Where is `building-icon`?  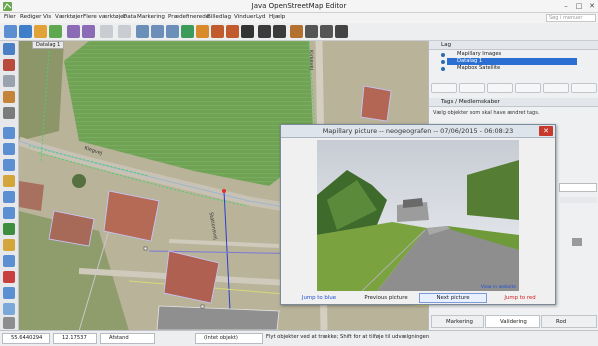 building-icon is located at coordinates (311, 31).